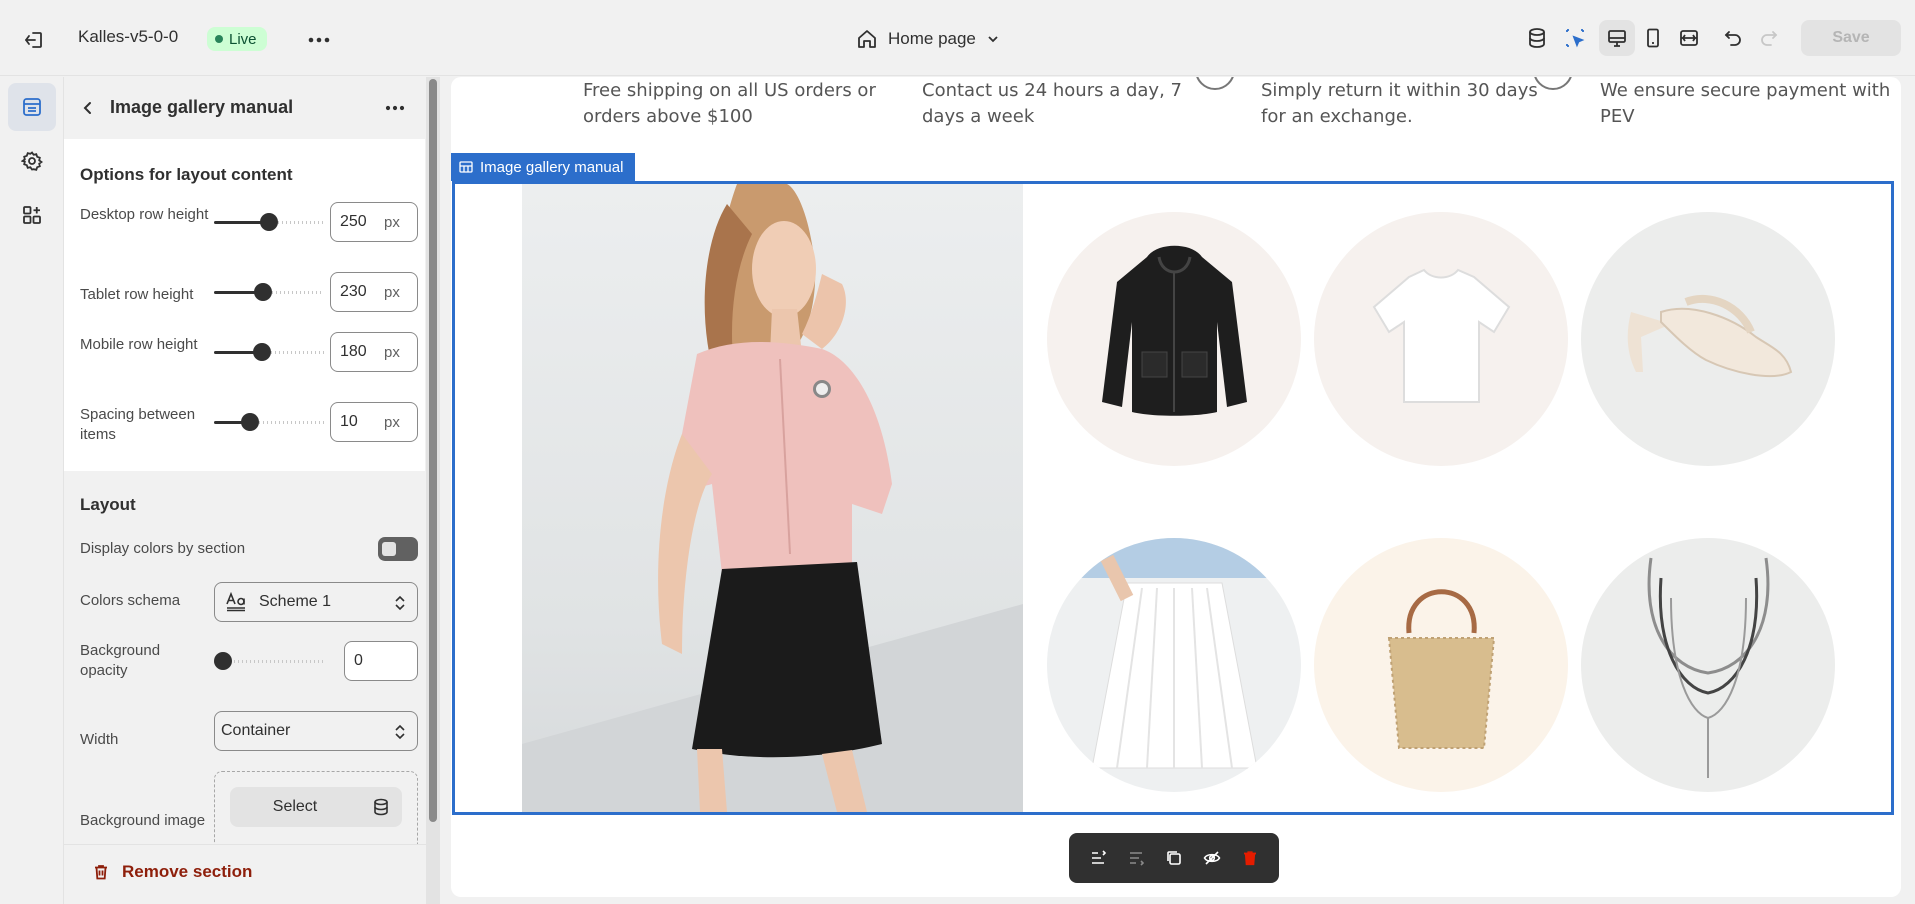  Describe the element at coordinates (353, 291) in the screenshot. I see `input-value: 230` at that location.